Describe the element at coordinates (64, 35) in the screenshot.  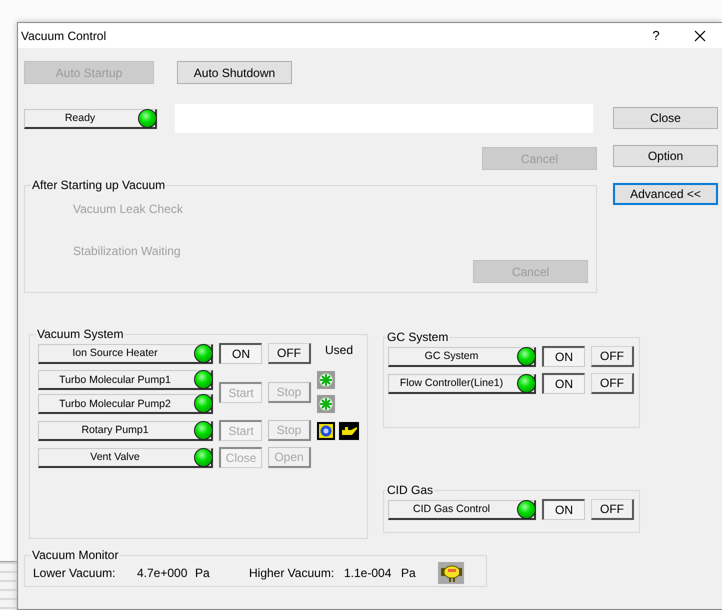
I see `window-title: Vacuum Control` at that location.